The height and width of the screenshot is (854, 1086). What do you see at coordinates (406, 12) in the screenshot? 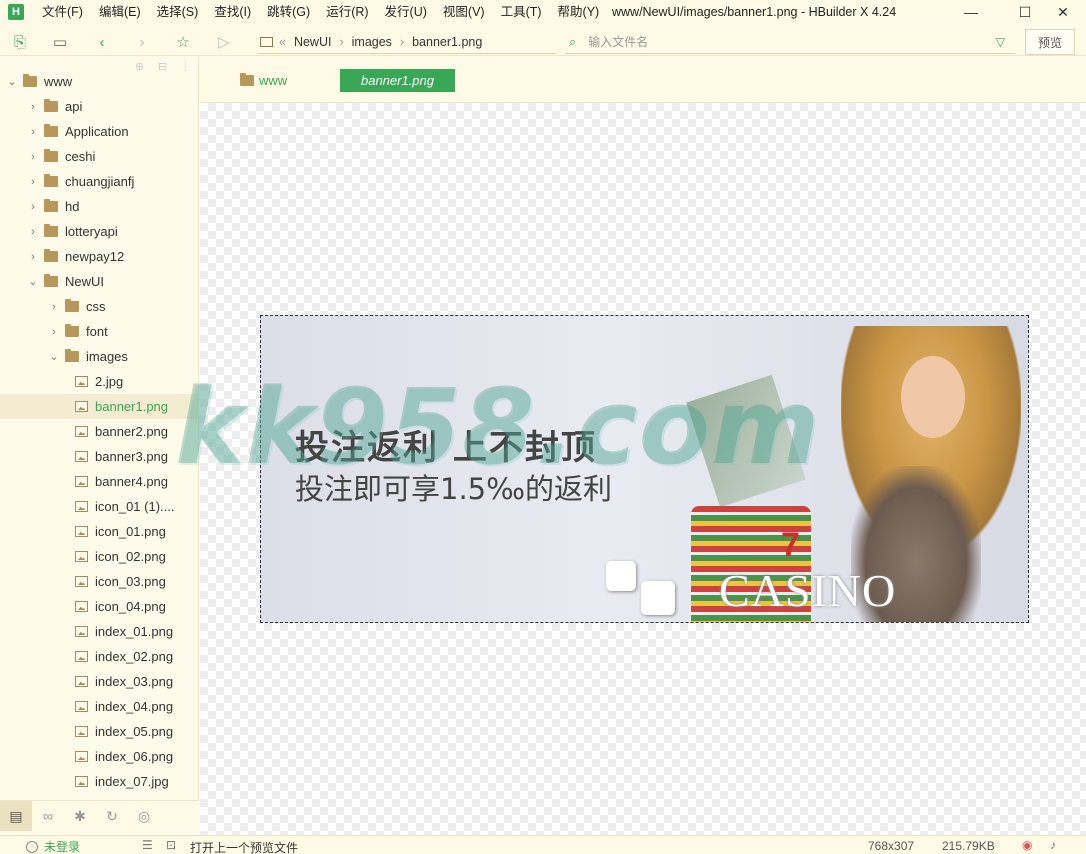
I see `menu-item: 发行(U)` at bounding box center [406, 12].